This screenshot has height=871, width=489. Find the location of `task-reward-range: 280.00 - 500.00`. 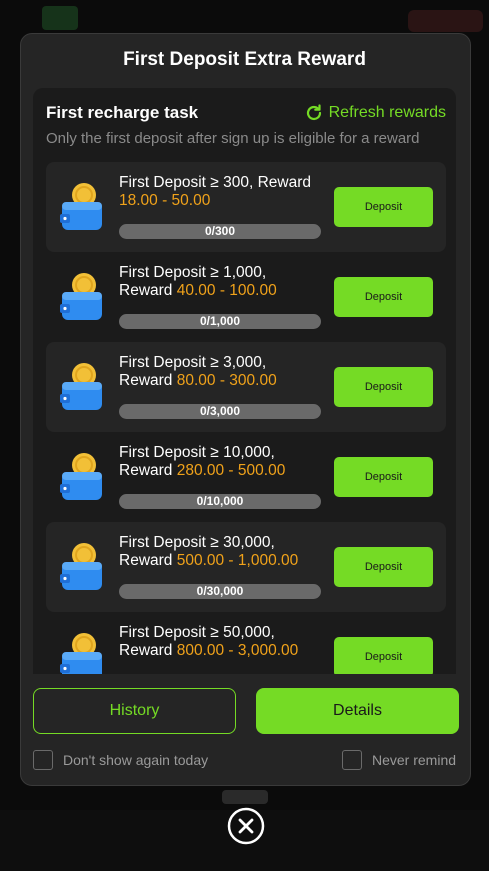

task-reward-range: 280.00 - 500.00 is located at coordinates (231, 470).